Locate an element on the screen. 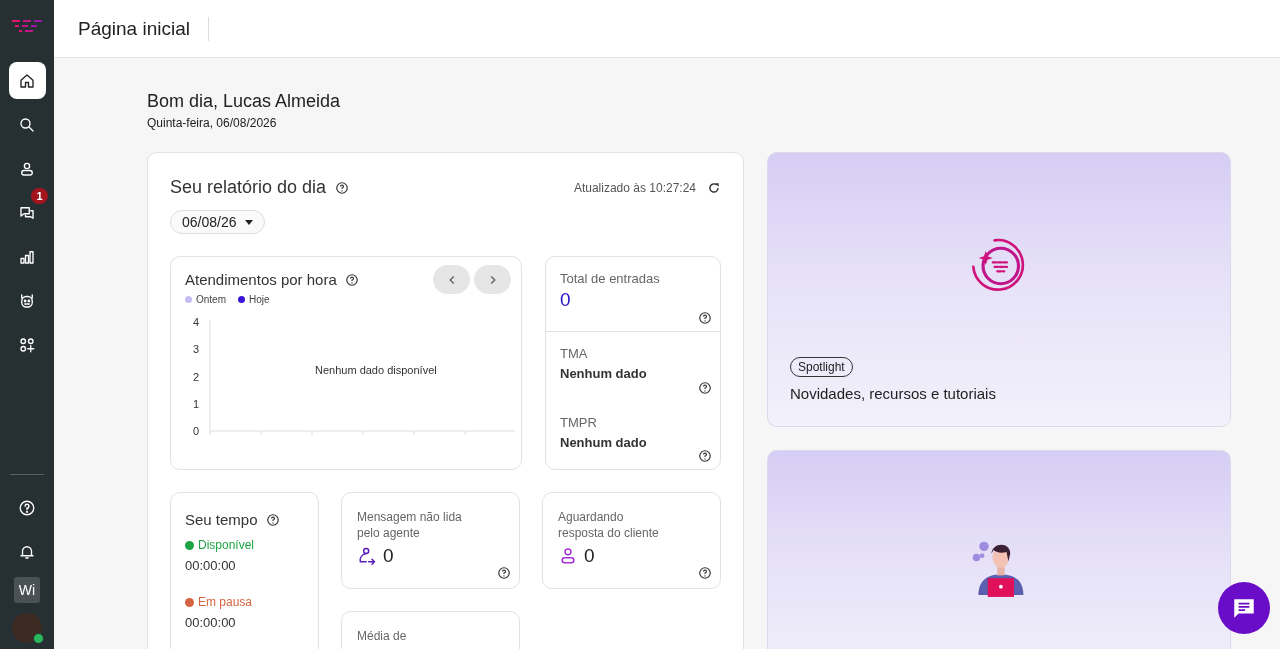 The height and width of the screenshot is (649, 1280). page-title: Página inicial is located at coordinates (143, 28).